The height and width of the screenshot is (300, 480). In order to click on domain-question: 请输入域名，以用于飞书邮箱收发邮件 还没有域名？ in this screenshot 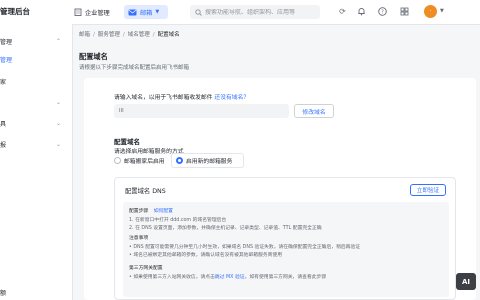, I will do `click(181, 96)`.